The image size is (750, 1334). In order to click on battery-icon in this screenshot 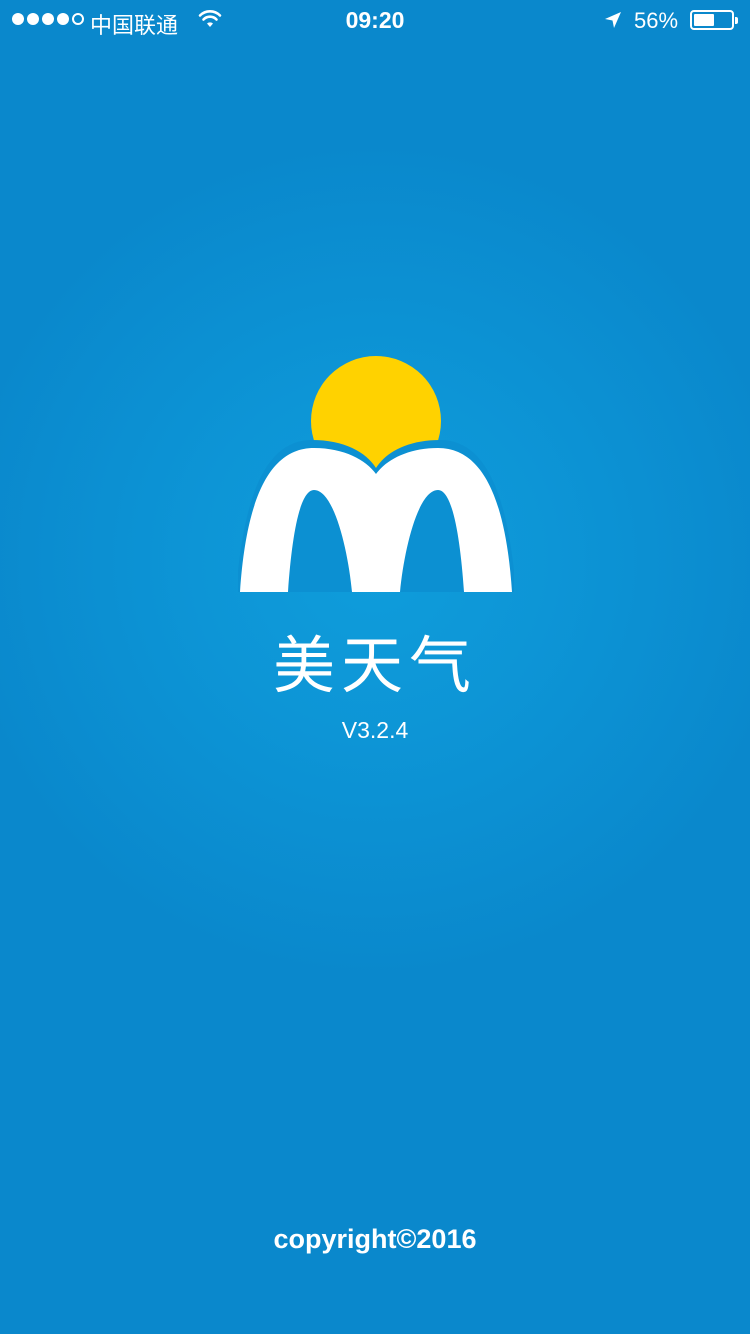, I will do `click(714, 20)`.